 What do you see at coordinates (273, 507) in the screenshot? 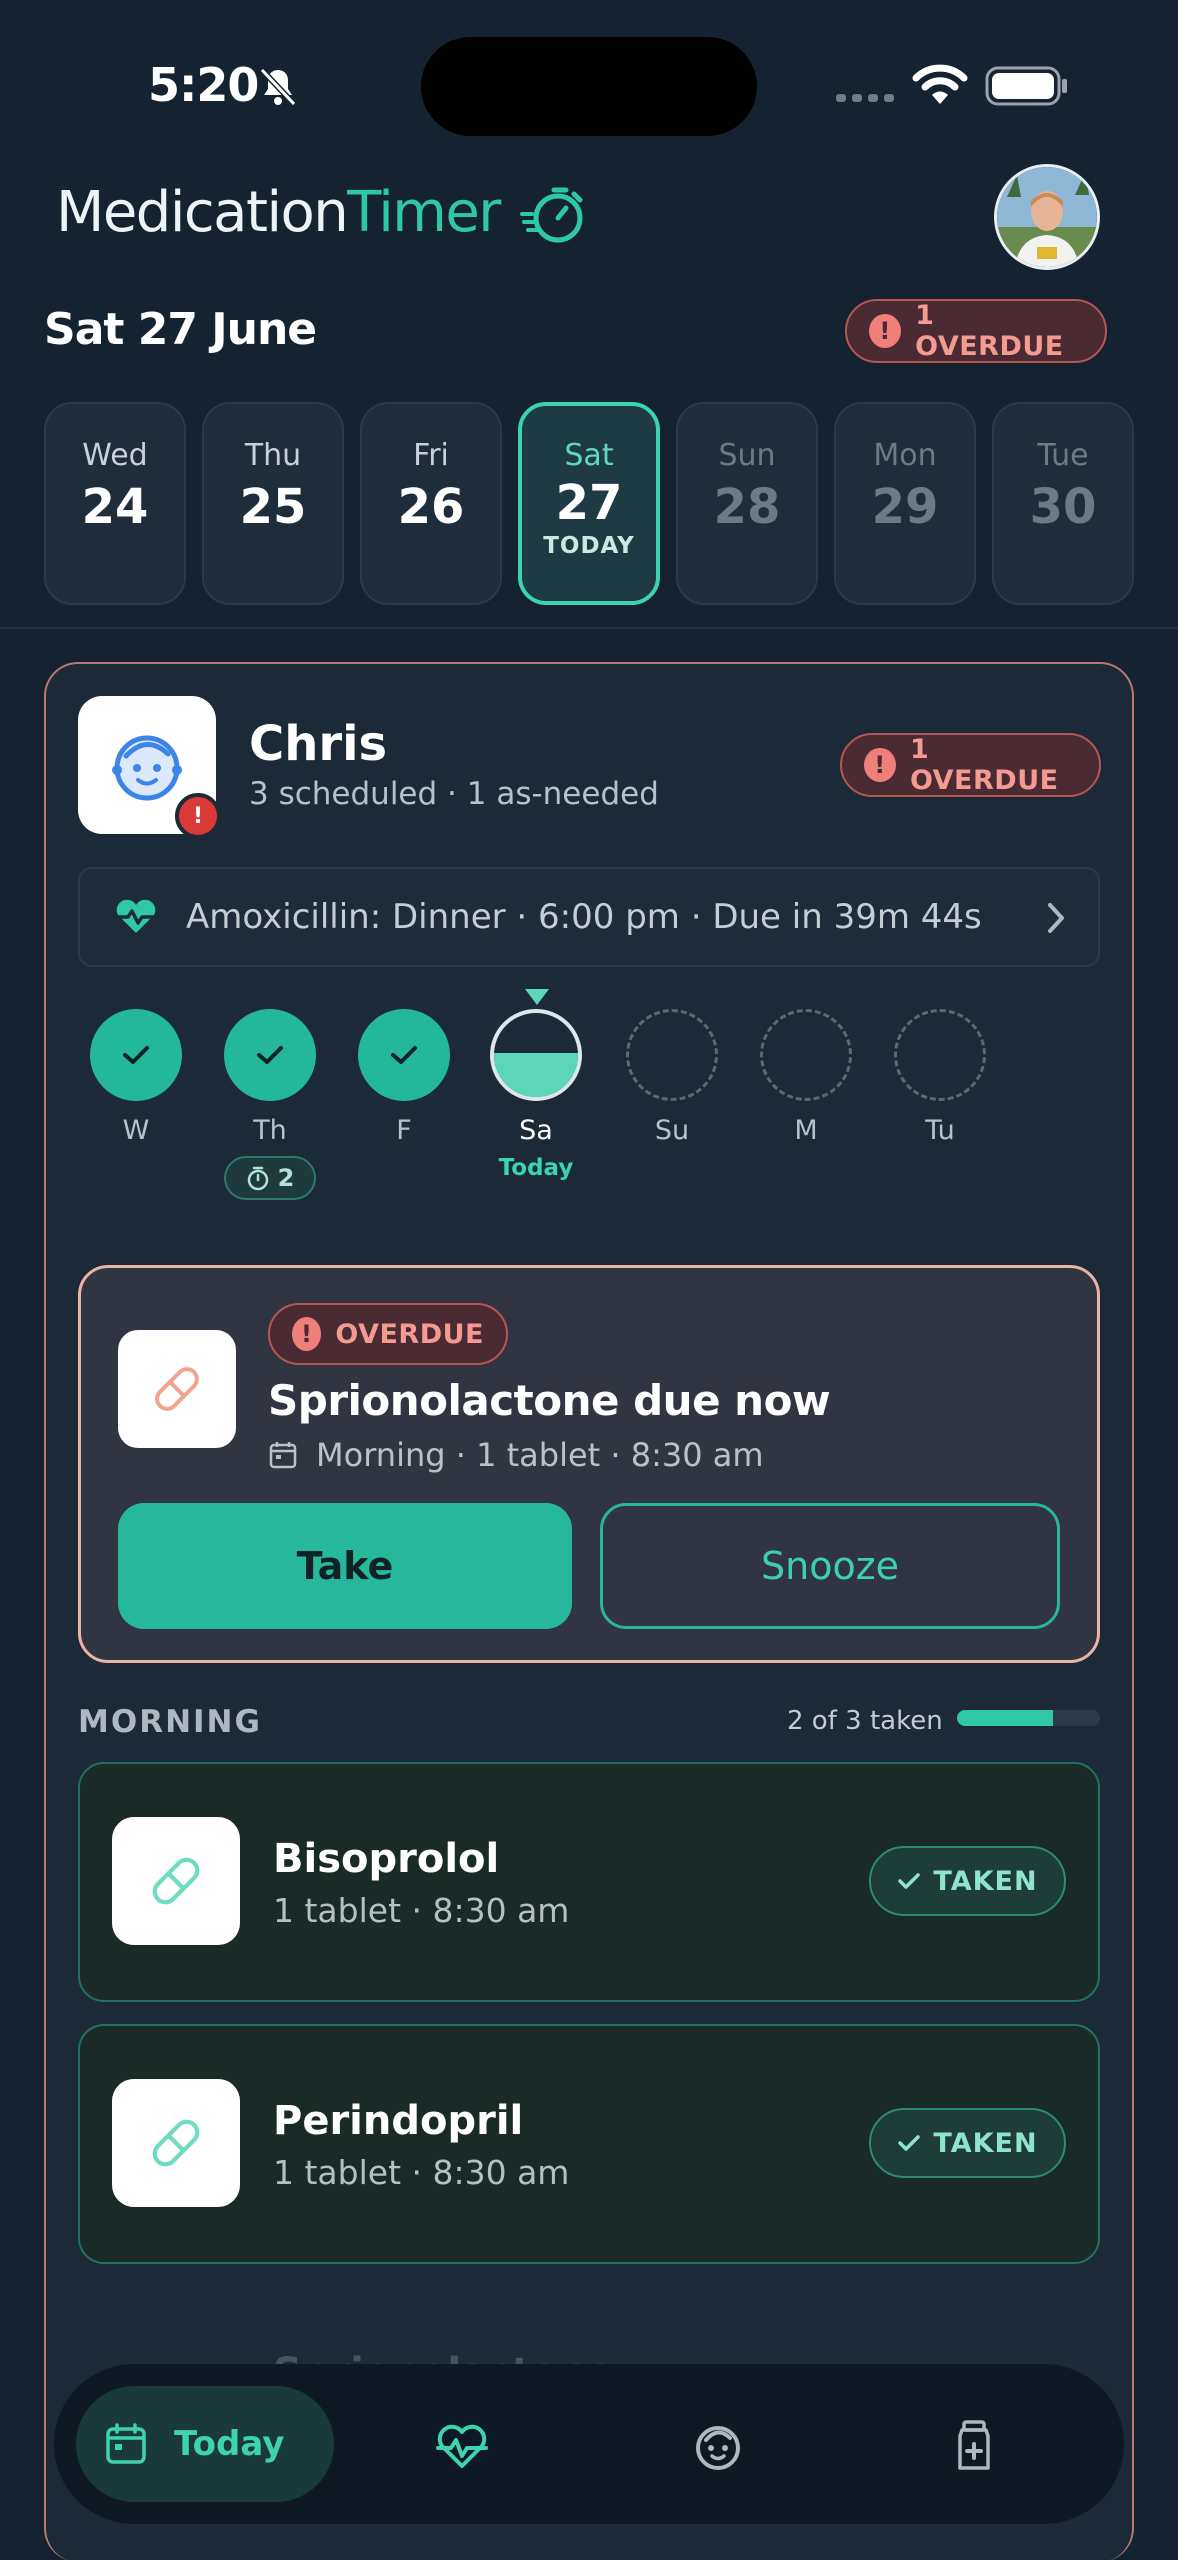
I see `day-number: 25` at bounding box center [273, 507].